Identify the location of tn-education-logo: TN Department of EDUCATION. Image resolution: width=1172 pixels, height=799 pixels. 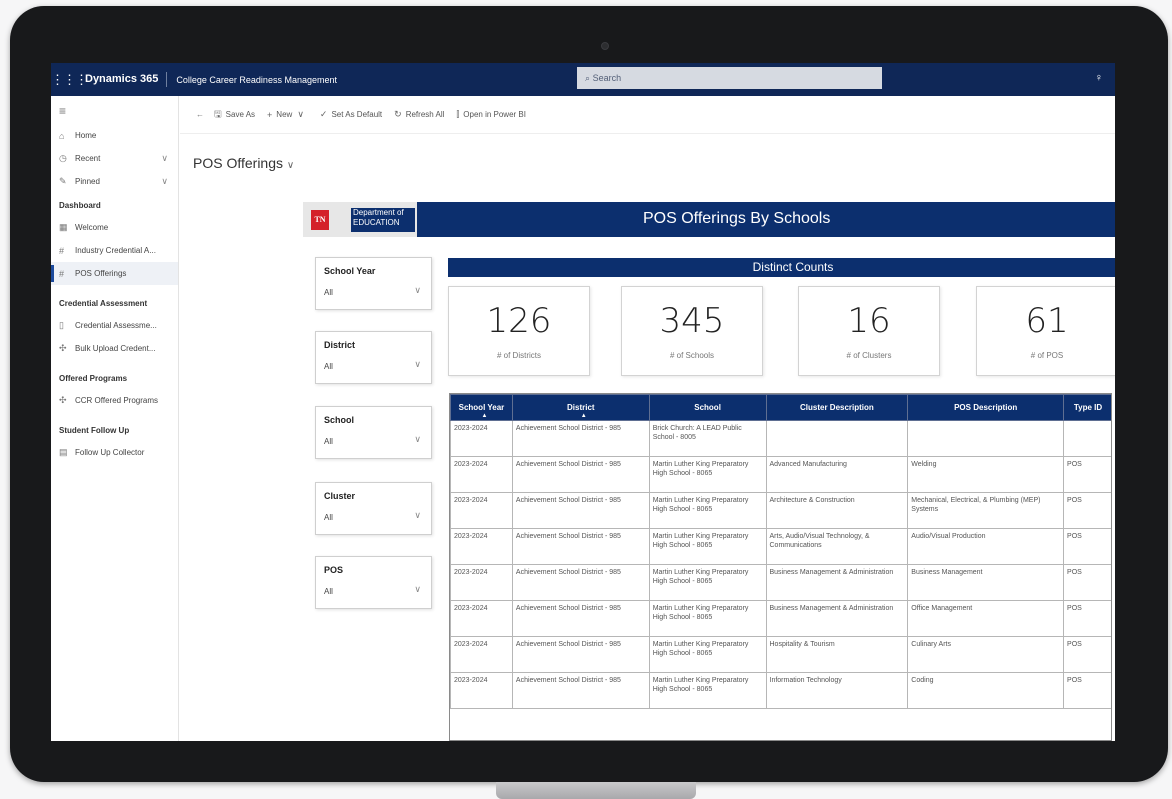
(360, 219).